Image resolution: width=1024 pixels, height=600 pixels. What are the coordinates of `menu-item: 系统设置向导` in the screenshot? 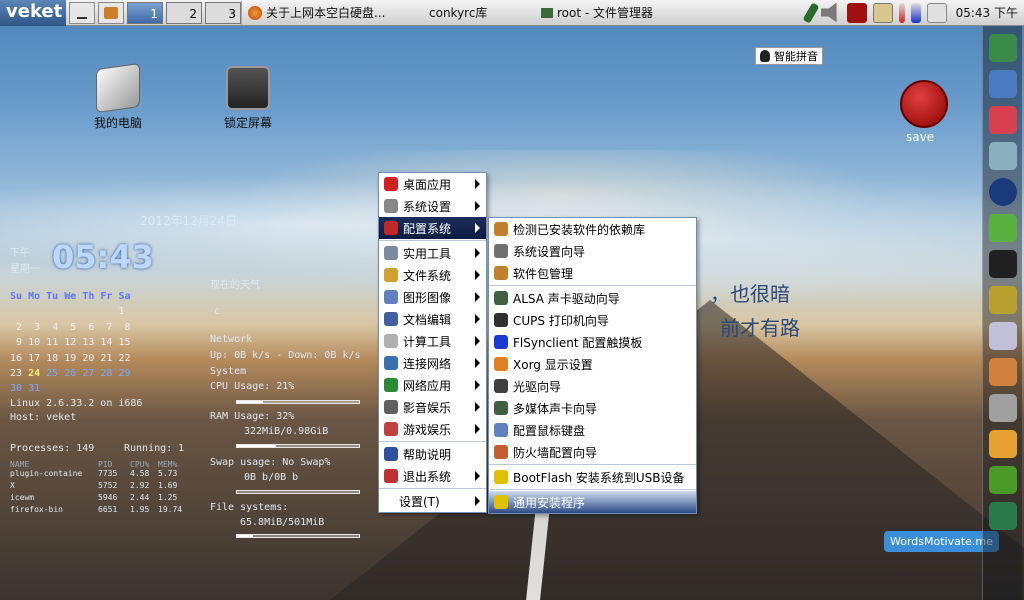 It's located at (592, 251).